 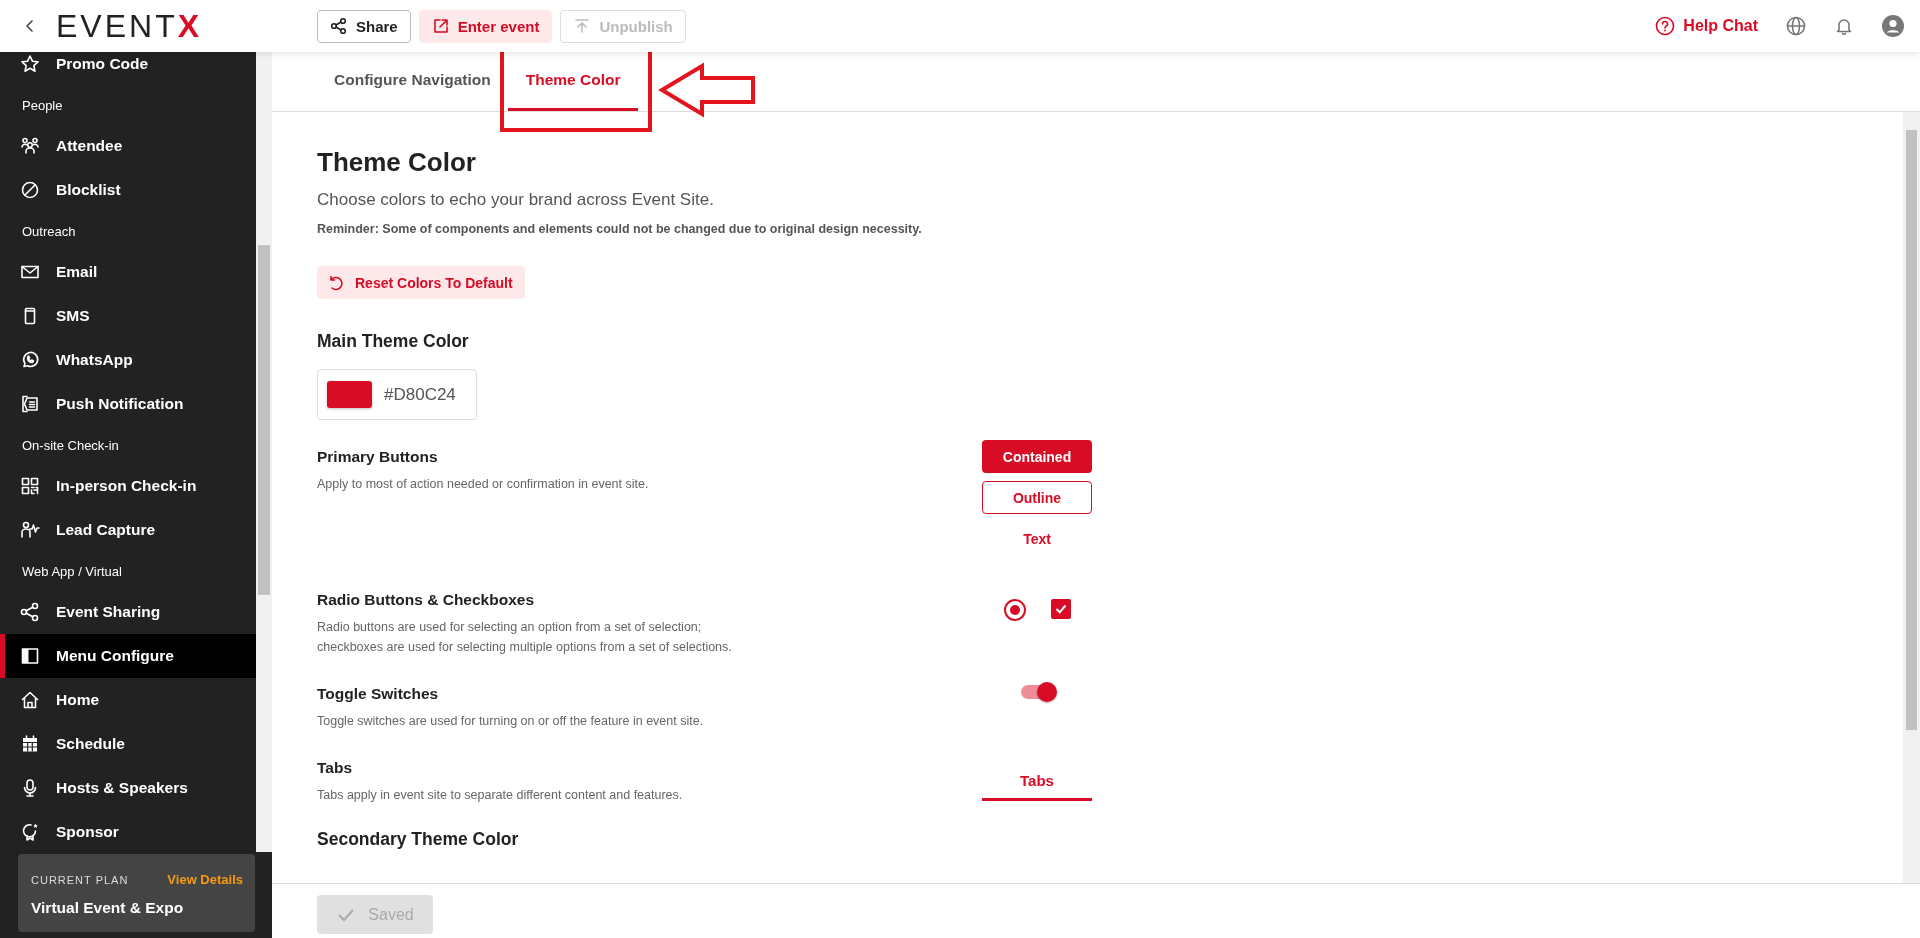 I want to click on sidebar-item: Menu Configure, so click(x=128, y=656).